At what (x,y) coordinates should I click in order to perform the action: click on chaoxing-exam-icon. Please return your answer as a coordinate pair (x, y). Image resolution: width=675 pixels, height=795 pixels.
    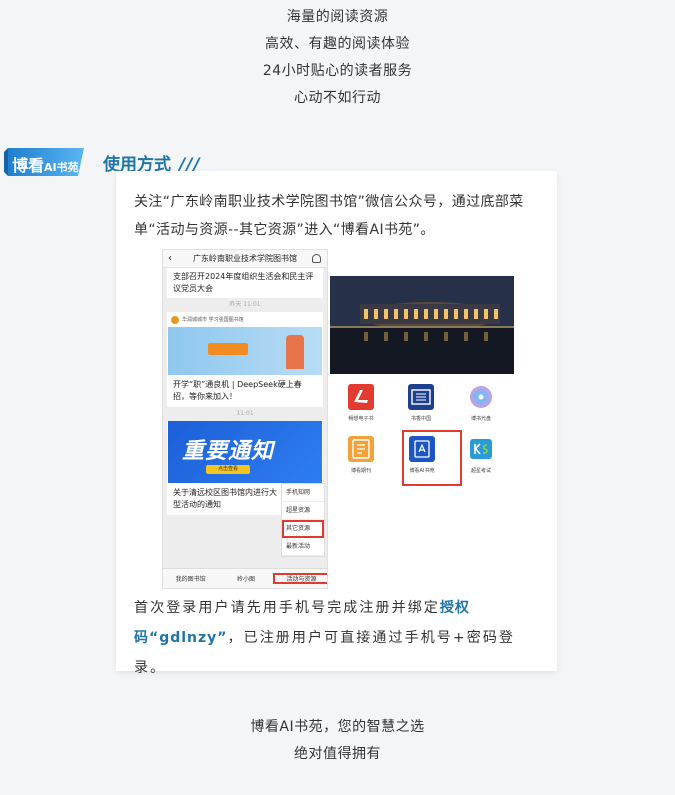
    Looking at the image, I should click on (481, 449).